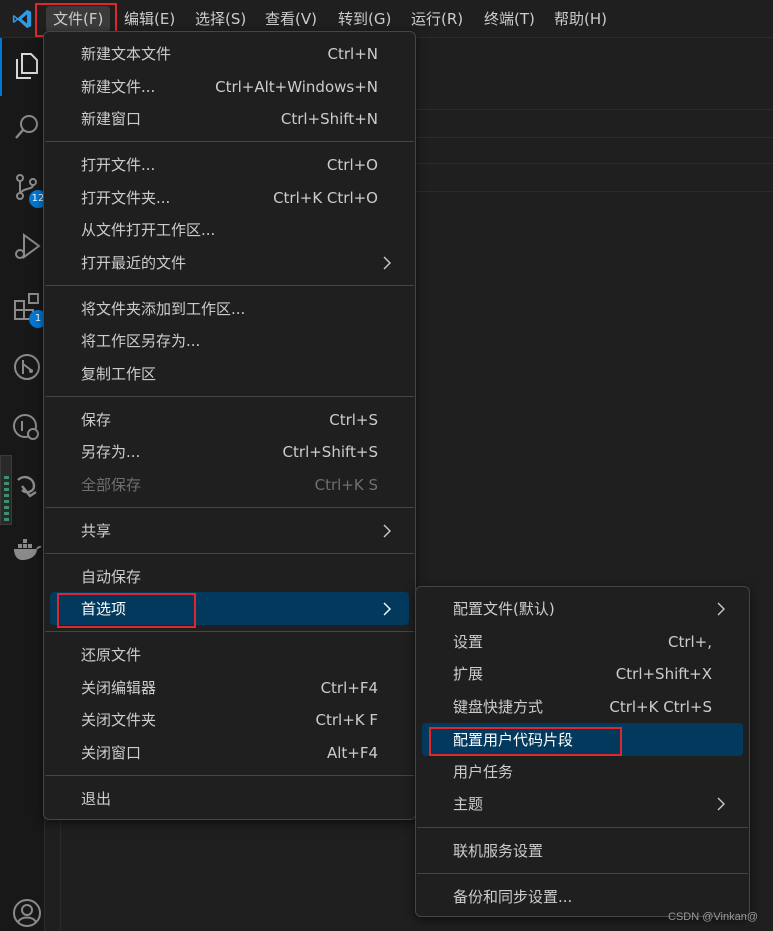  What do you see at coordinates (236, 609) in the screenshot?
I see `menu-item-preferences: 首选项` at bounding box center [236, 609].